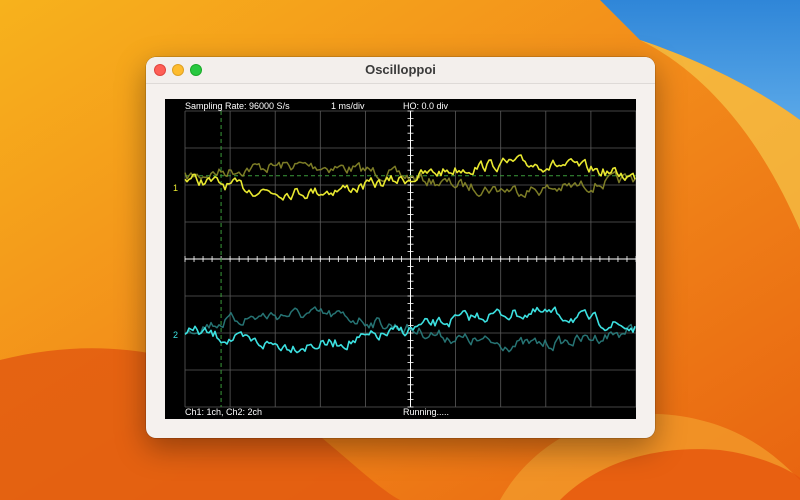  What do you see at coordinates (237, 106) in the screenshot?
I see `sampling-rate-label: Sampling Rate: 96000 S/s` at bounding box center [237, 106].